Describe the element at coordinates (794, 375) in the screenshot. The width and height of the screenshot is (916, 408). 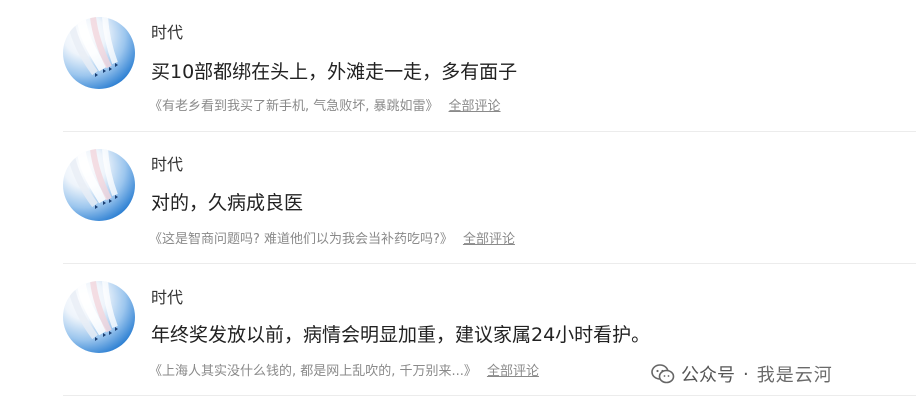
I see `watermark-account-name: 我是云河` at that location.